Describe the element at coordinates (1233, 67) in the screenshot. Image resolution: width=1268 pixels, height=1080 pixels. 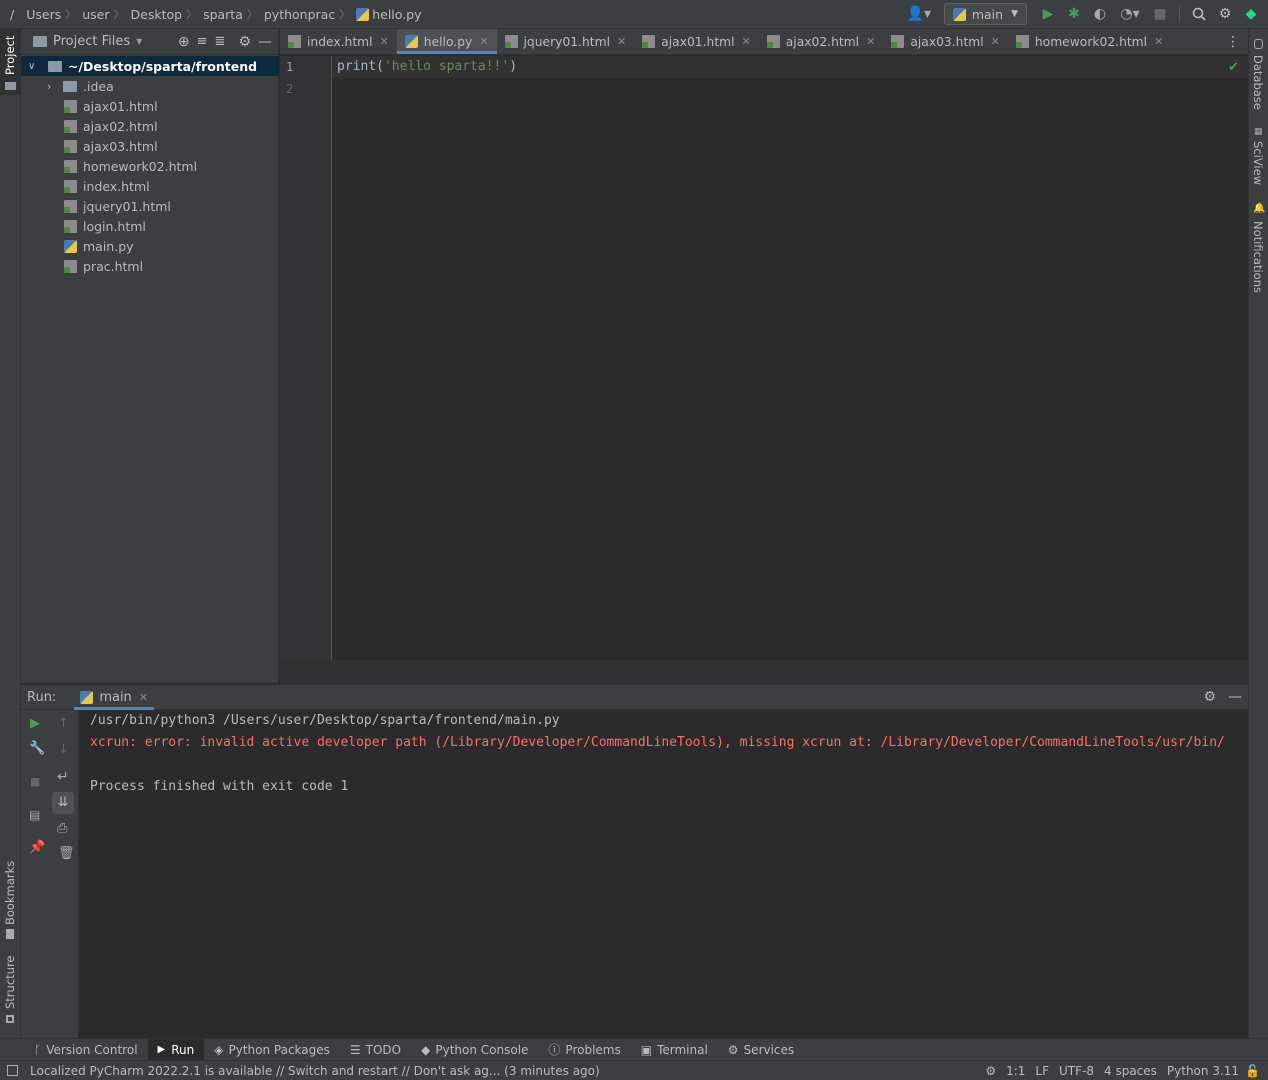
I see `inspection-ok-icon: ✔` at that location.